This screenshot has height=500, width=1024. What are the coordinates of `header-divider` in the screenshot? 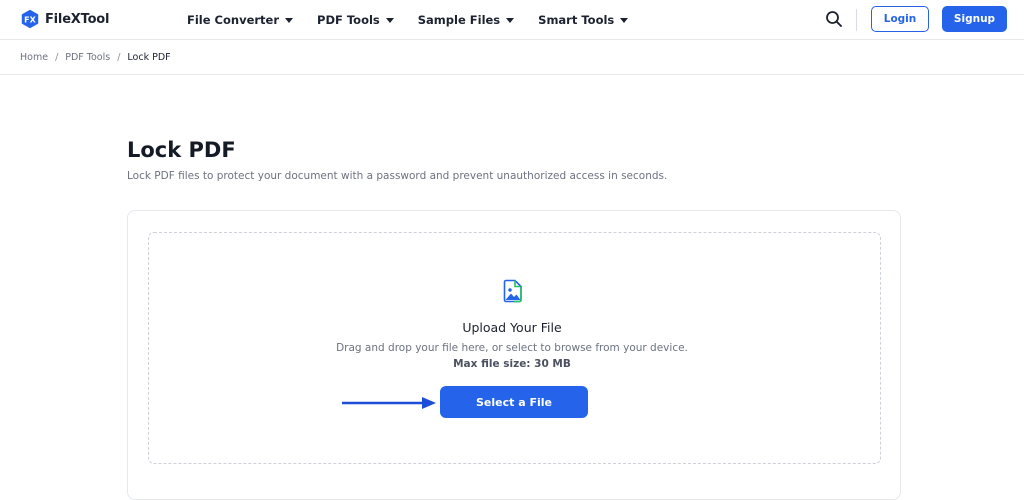 It's located at (856, 20).